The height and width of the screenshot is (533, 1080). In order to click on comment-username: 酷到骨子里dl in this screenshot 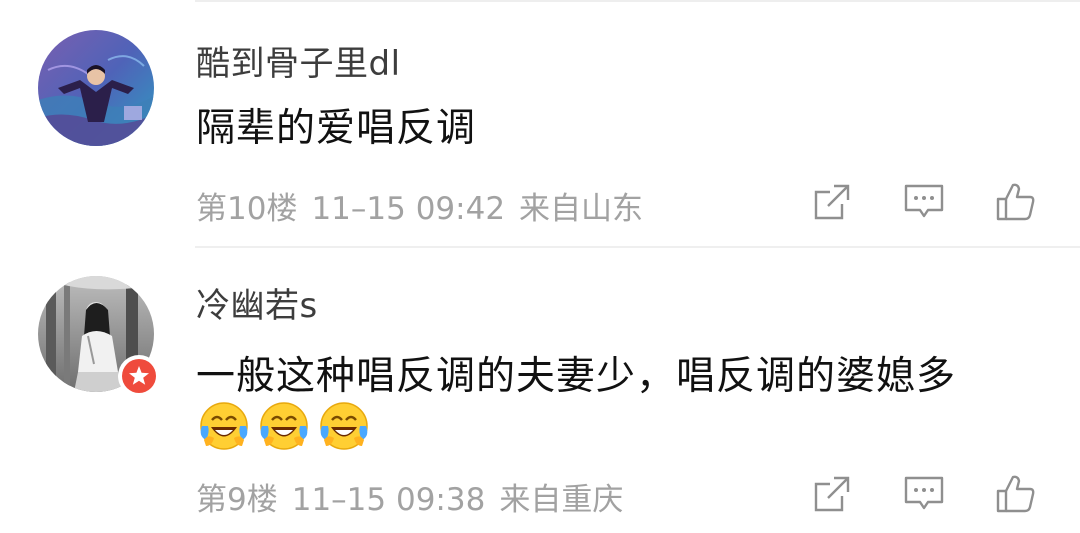, I will do `click(298, 60)`.